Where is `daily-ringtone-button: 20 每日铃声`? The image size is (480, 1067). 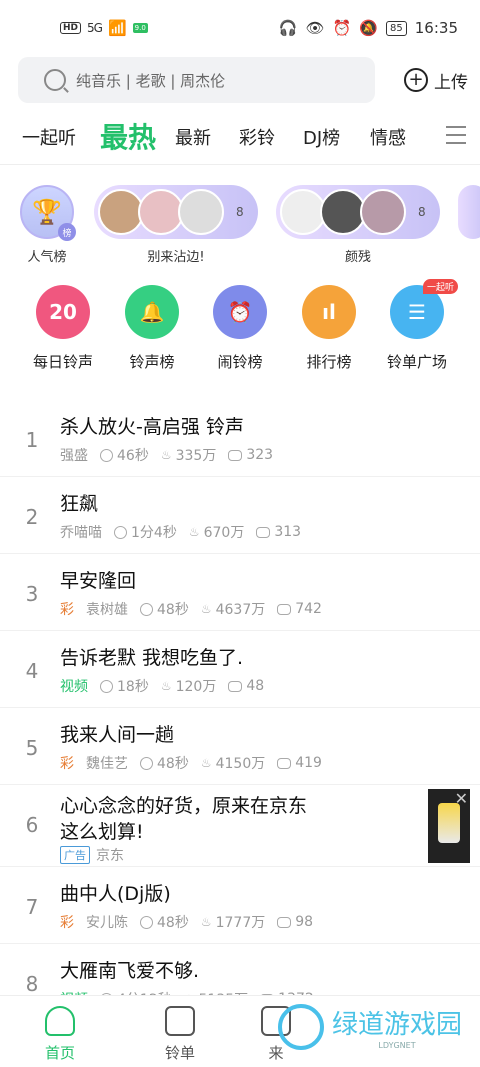 daily-ringtone-button: 20 每日铃声 is located at coordinates (63, 328).